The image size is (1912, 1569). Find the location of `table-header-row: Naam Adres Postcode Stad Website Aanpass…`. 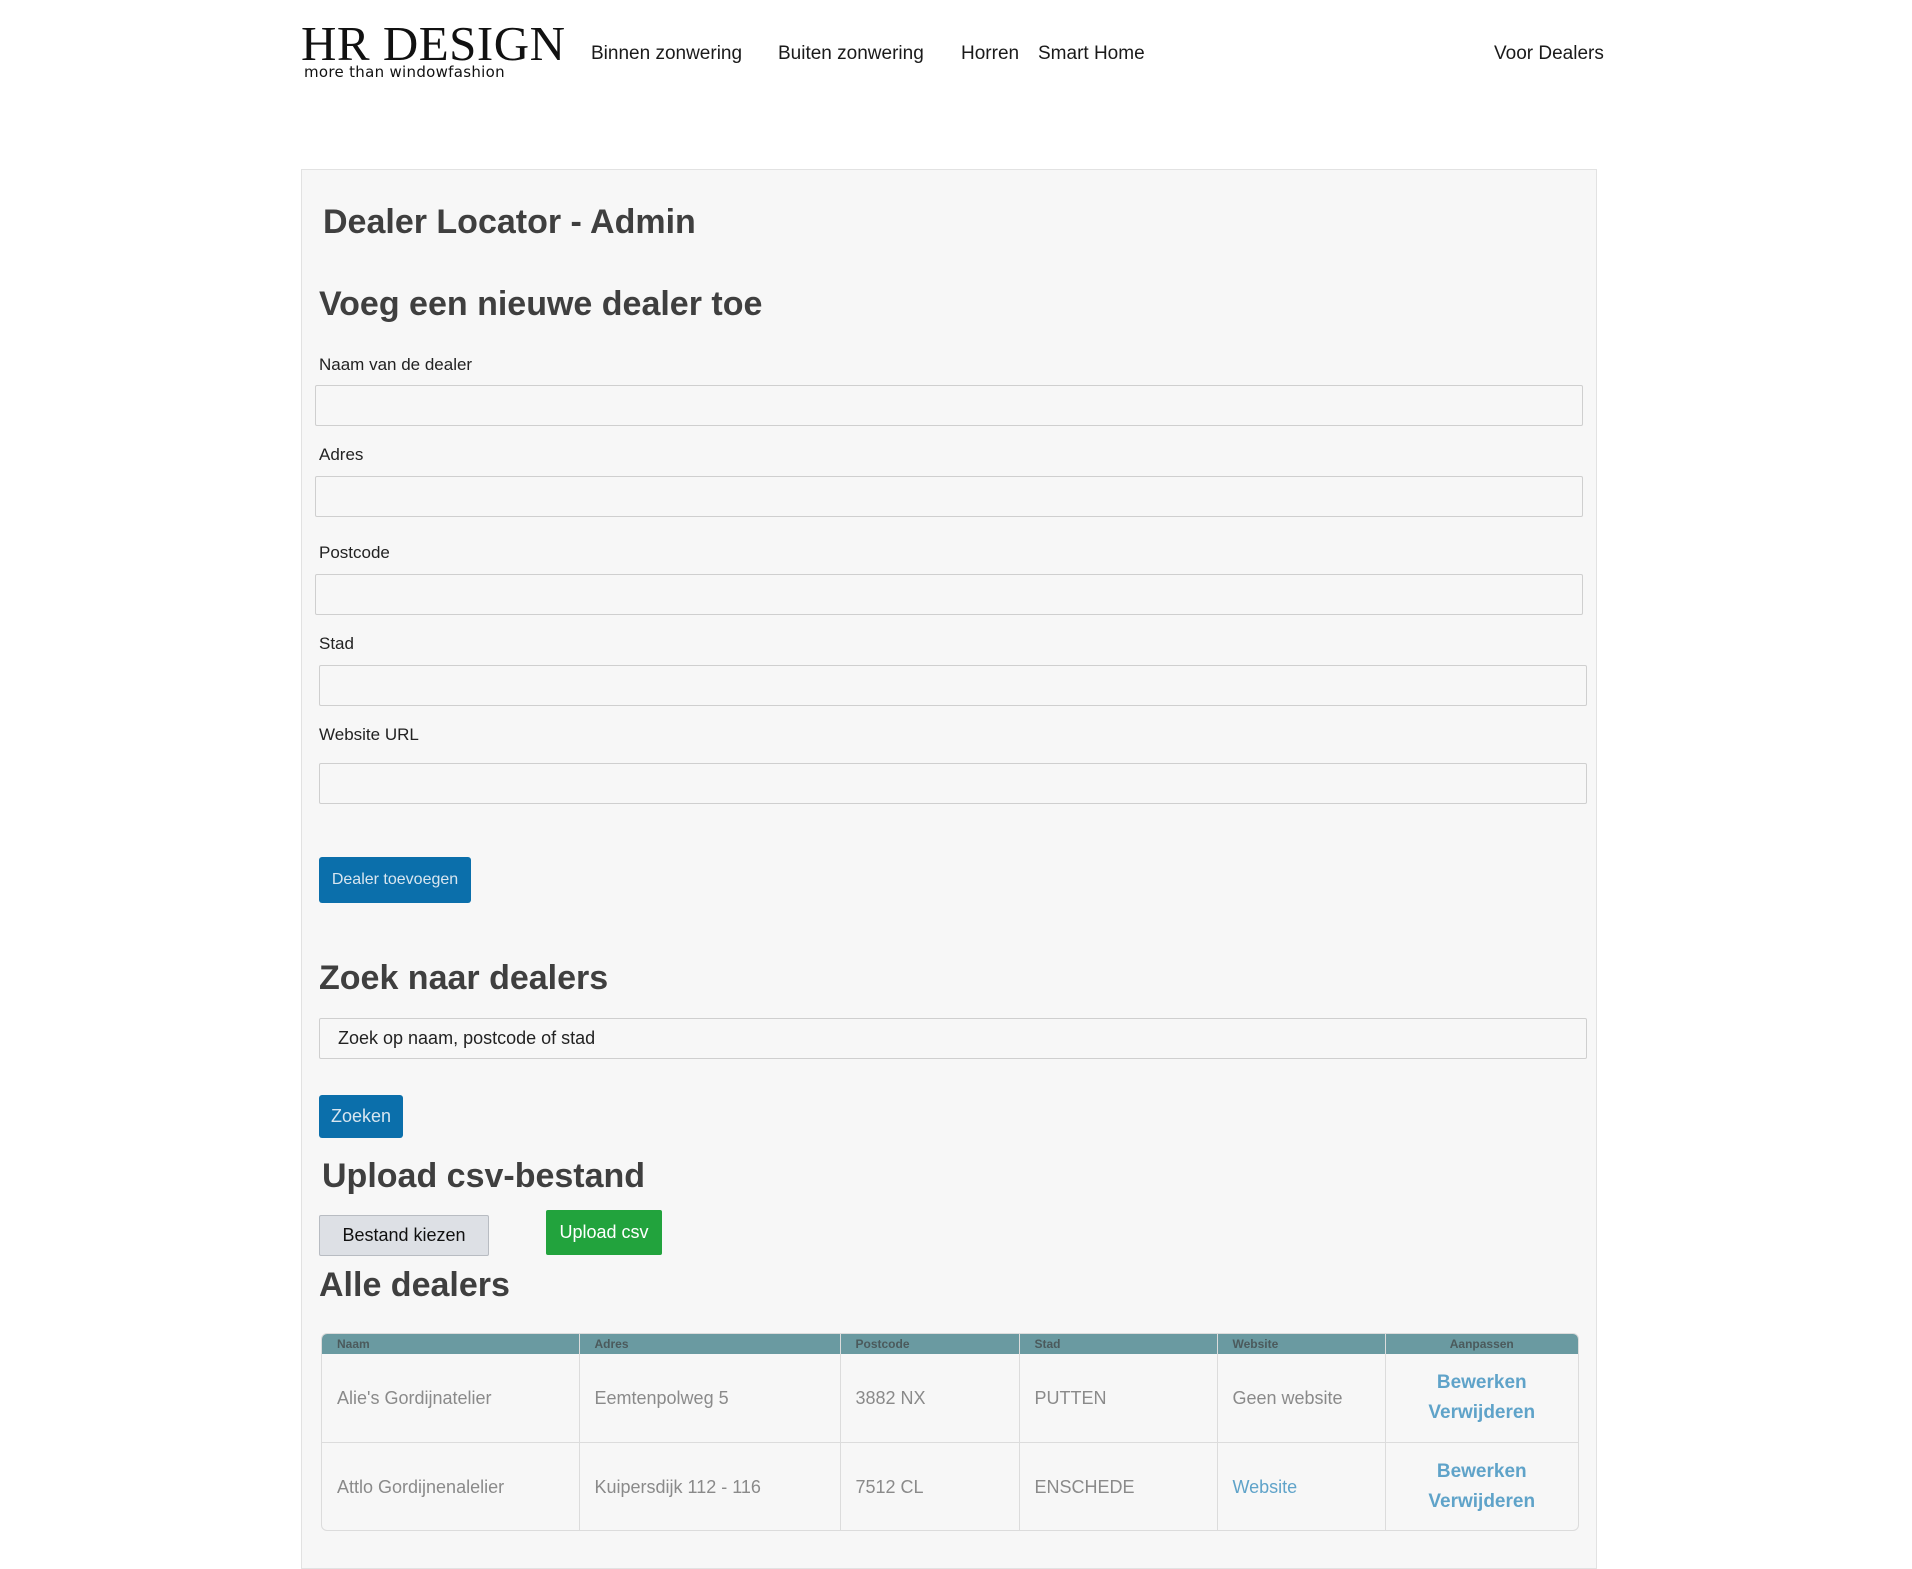

table-header-row: Naam Adres Postcode Stad Website Aanpass… is located at coordinates (950, 1344).